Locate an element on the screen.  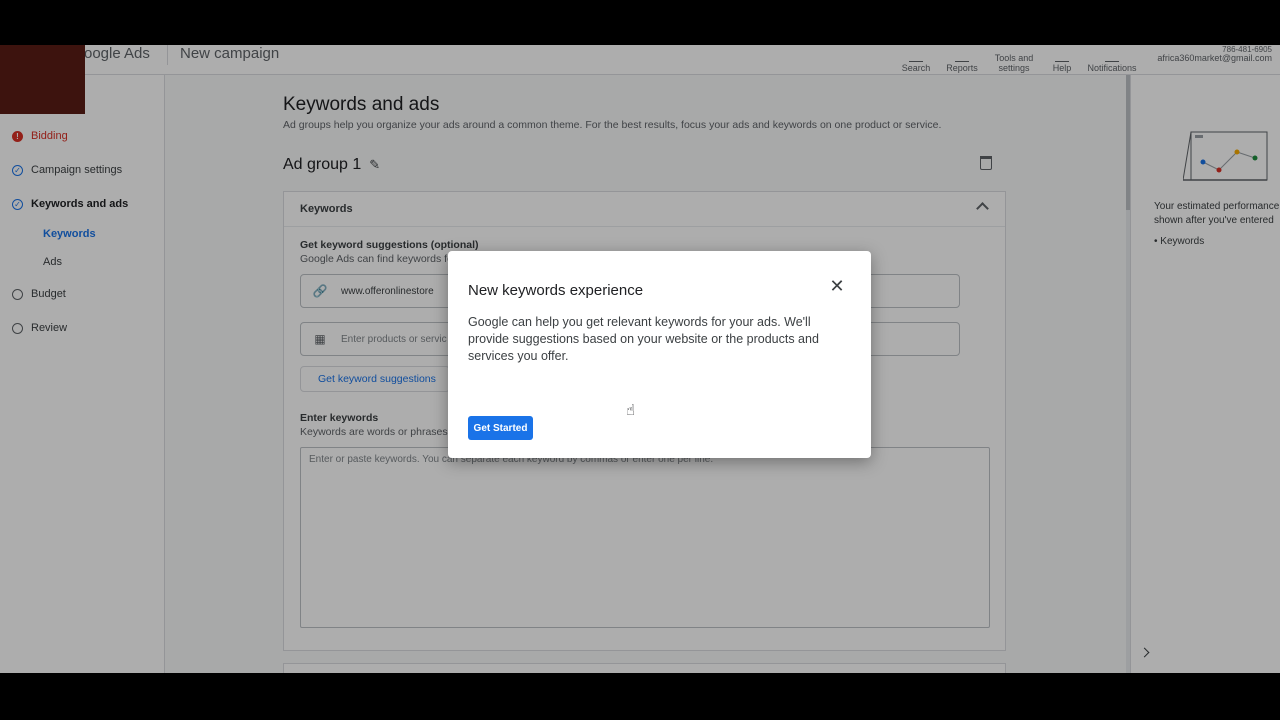
get-started-button: Get Started is located at coordinates (500, 428).